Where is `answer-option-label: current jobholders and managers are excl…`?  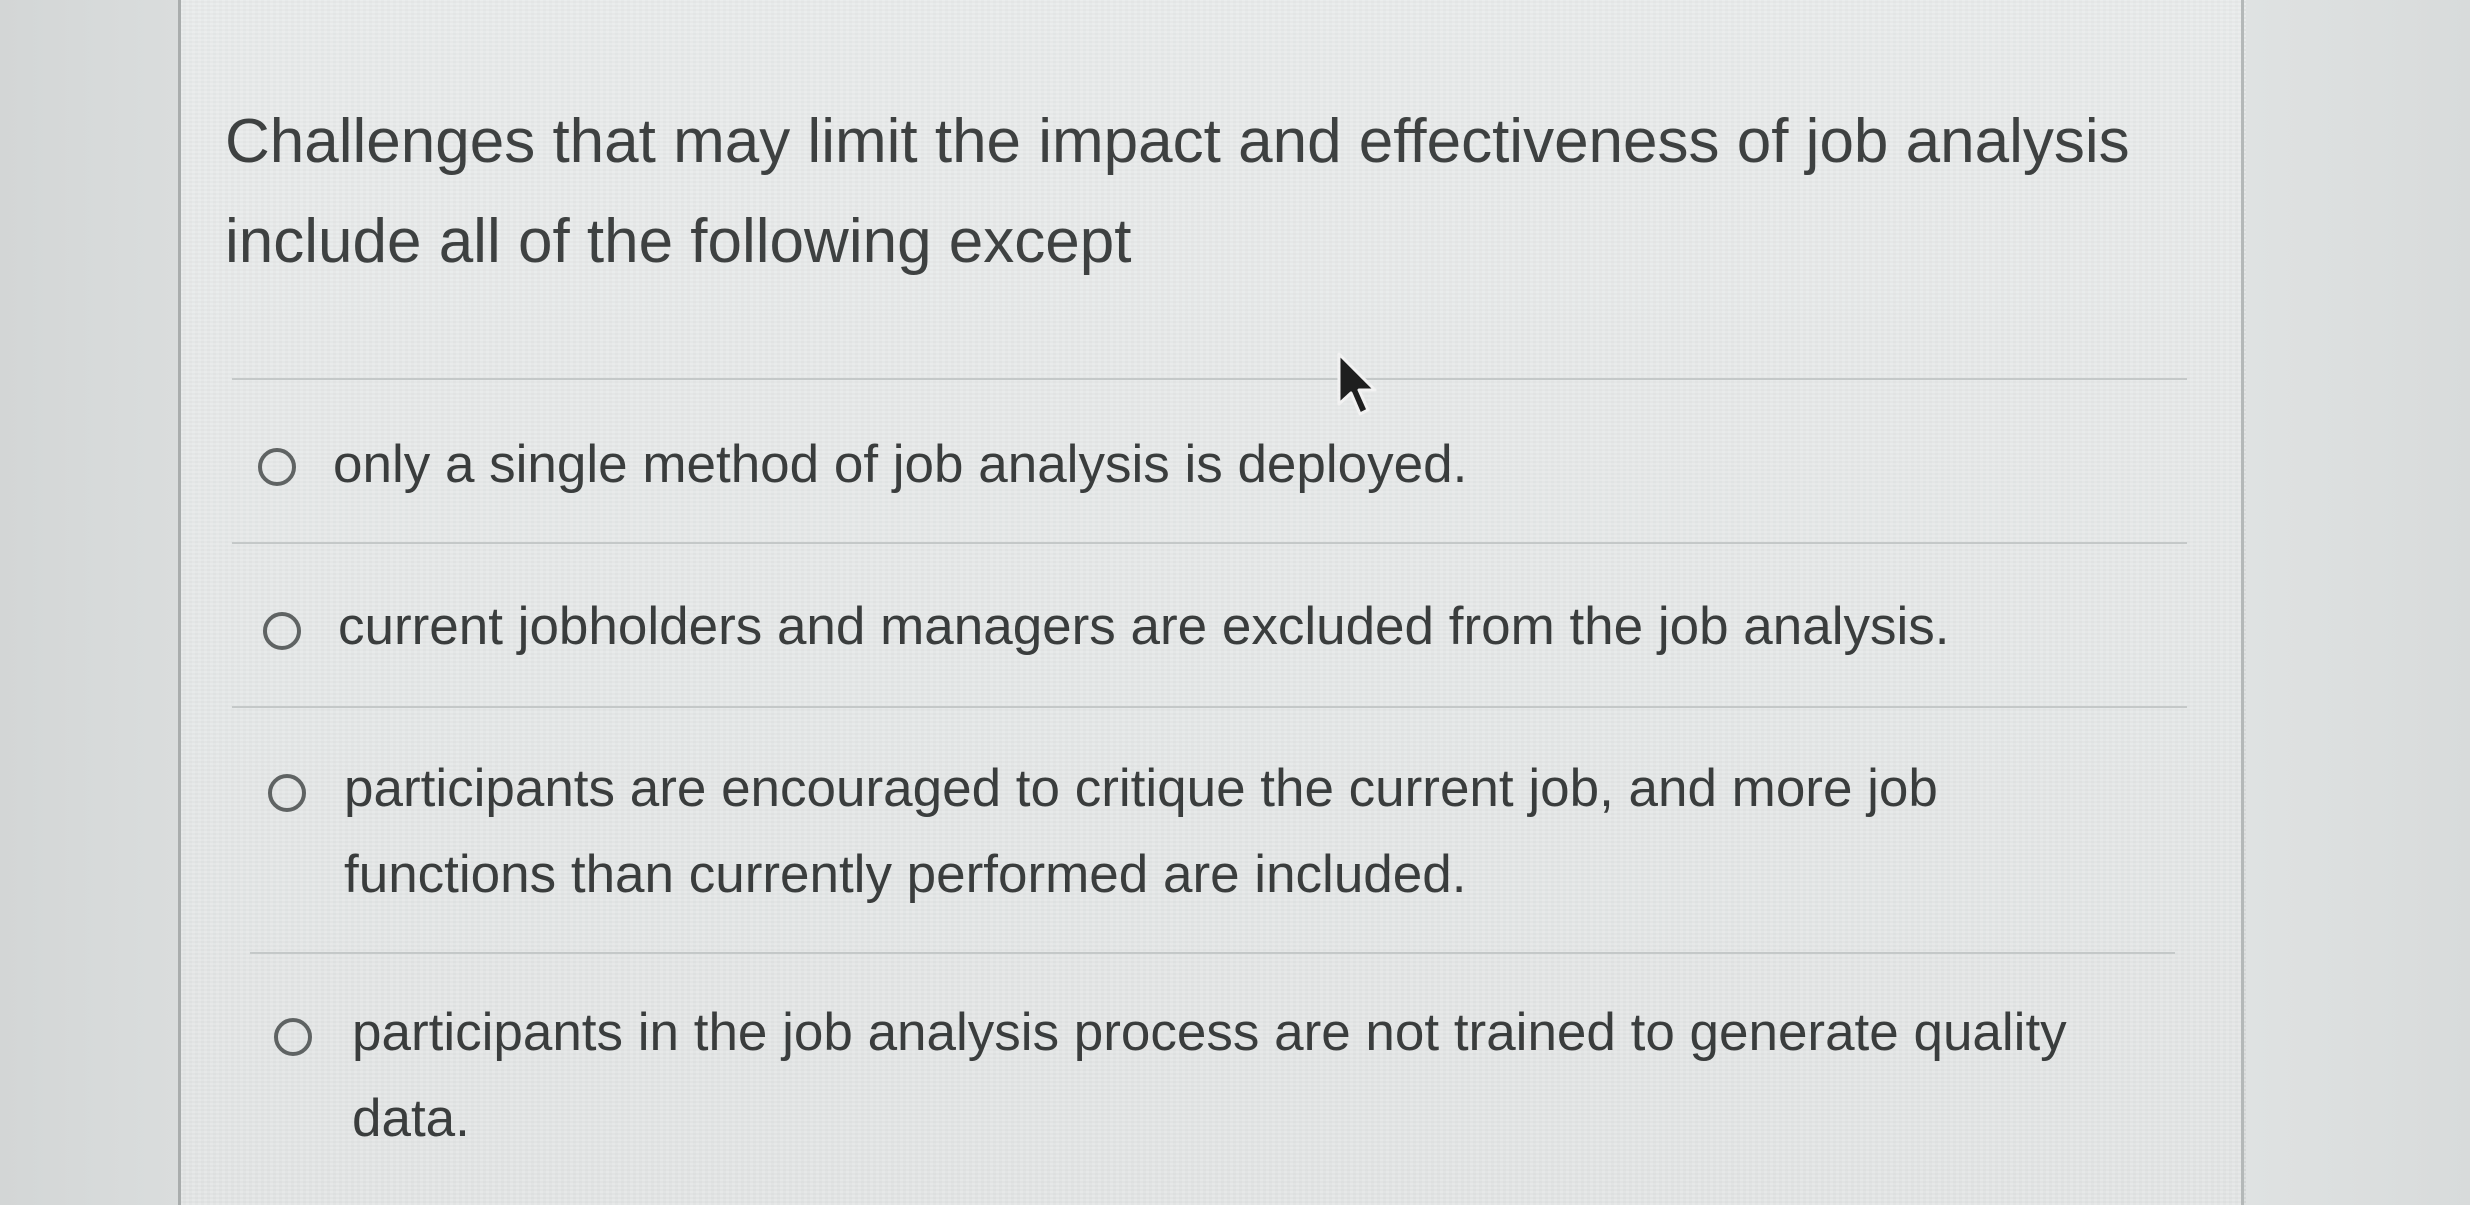
answer-option-label: current jobholders and managers are excl… is located at coordinates (1144, 626).